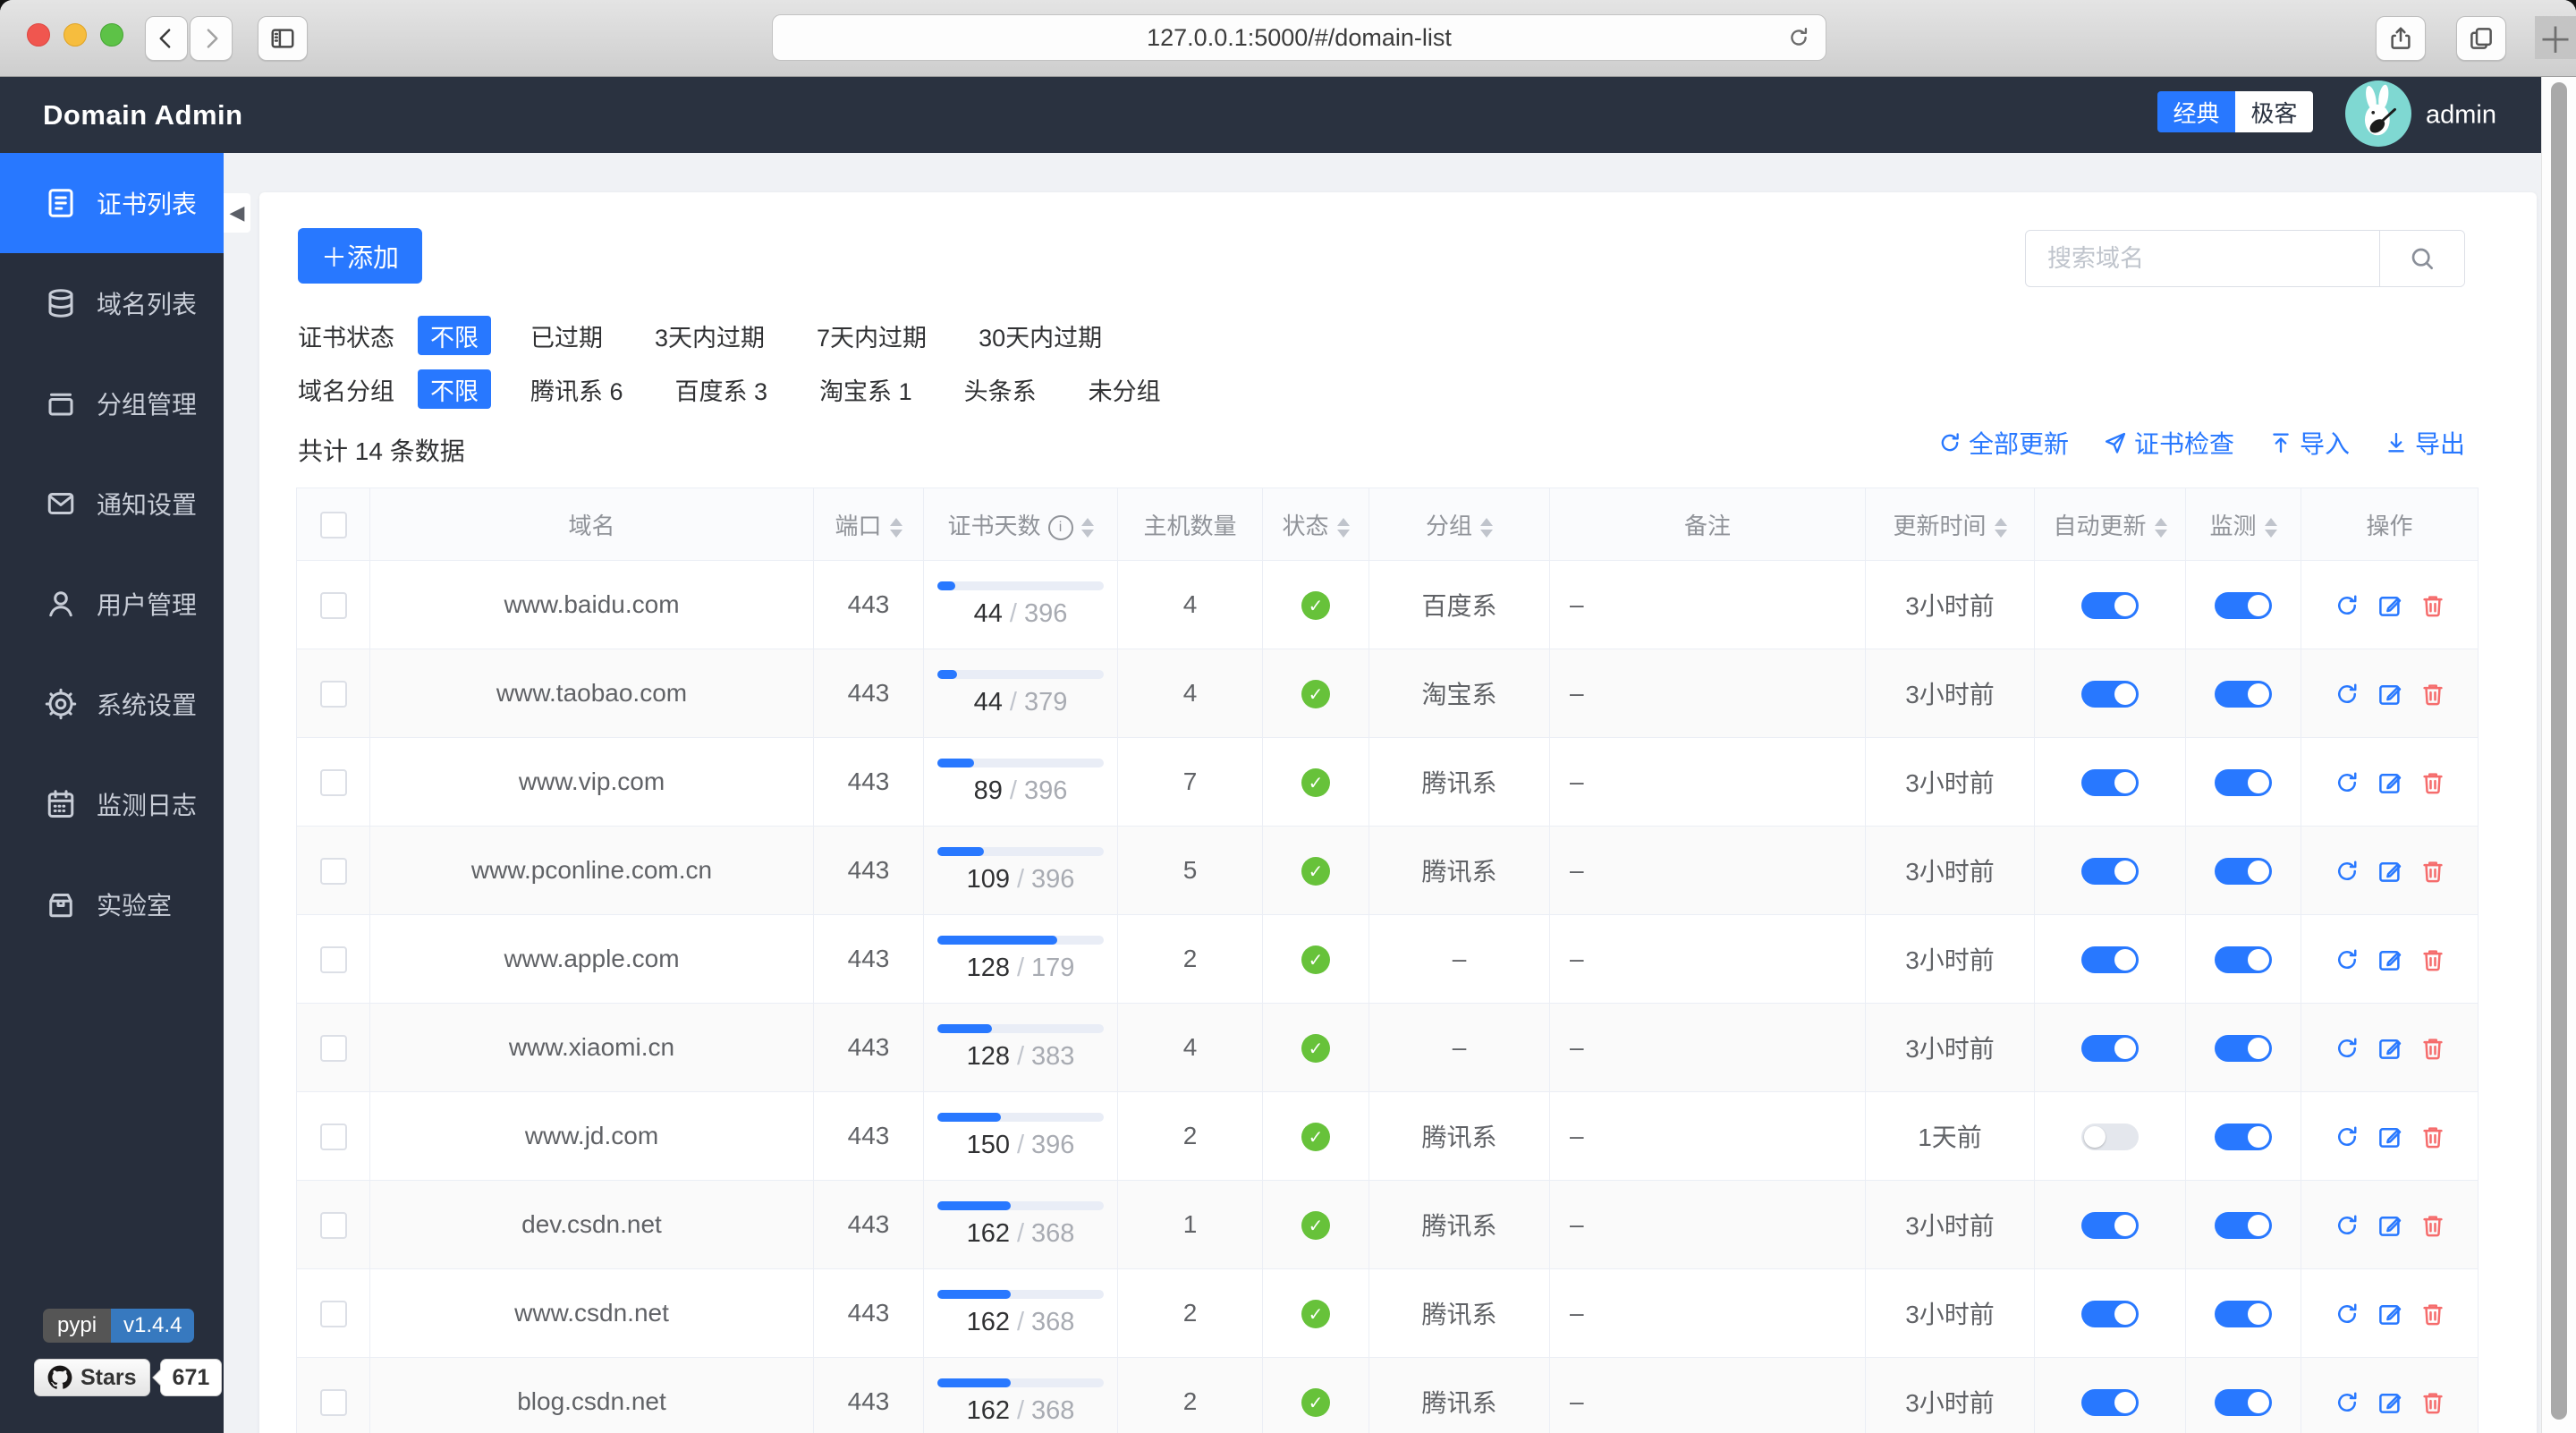 This screenshot has height=1433, width=2576. I want to click on cert-status-option: 不限, so click(454, 335).